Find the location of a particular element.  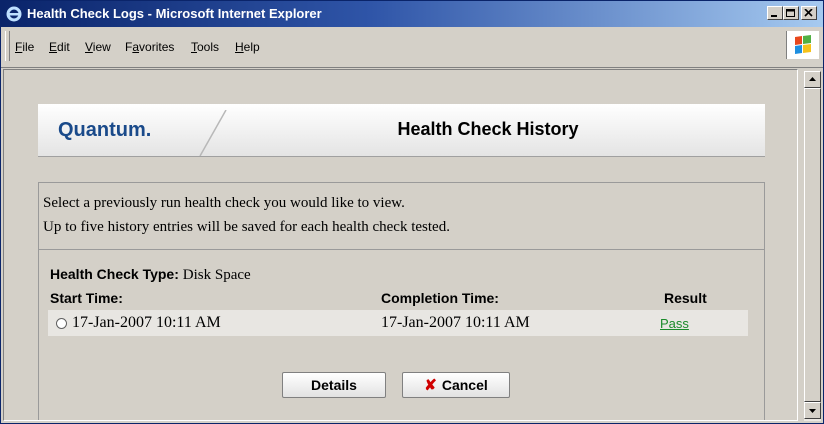

minimize-button is located at coordinates (775, 13).